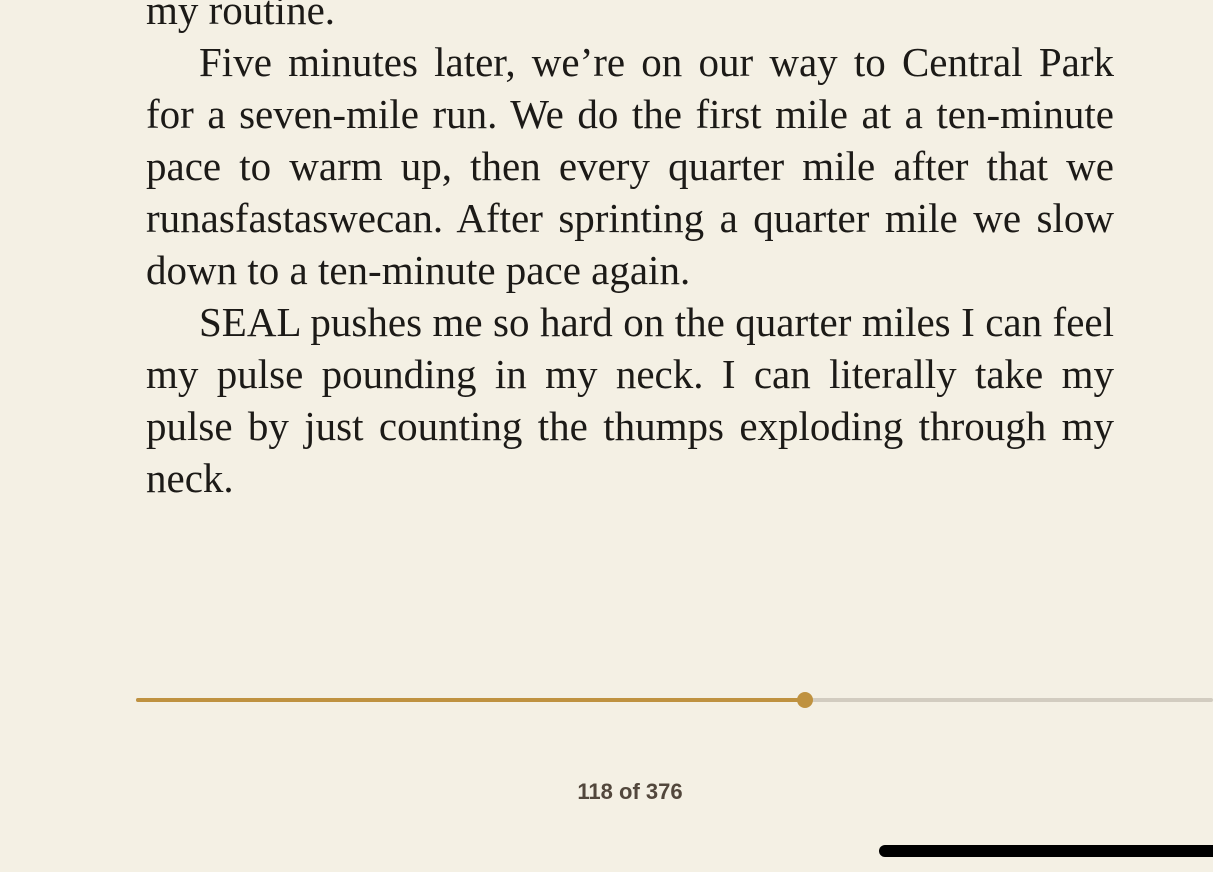 This screenshot has width=1213, height=872. What do you see at coordinates (804, 700) in the screenshot?
I see `reading-progress-knob` at bounding box center [804, 700].